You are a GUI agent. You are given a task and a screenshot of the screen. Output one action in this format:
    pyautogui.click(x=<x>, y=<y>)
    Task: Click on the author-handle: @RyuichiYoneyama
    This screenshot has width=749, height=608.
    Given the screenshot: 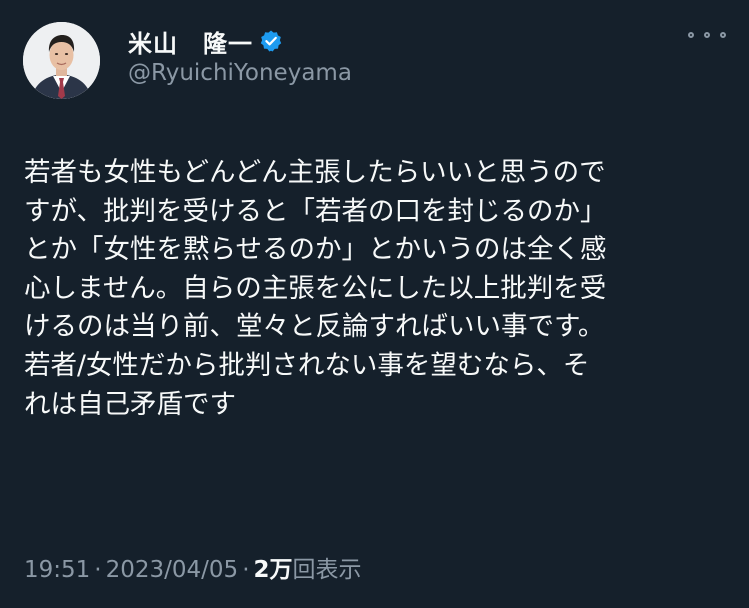 What is the action you would take?
    pyautogui.click(x=240, y=73)
    